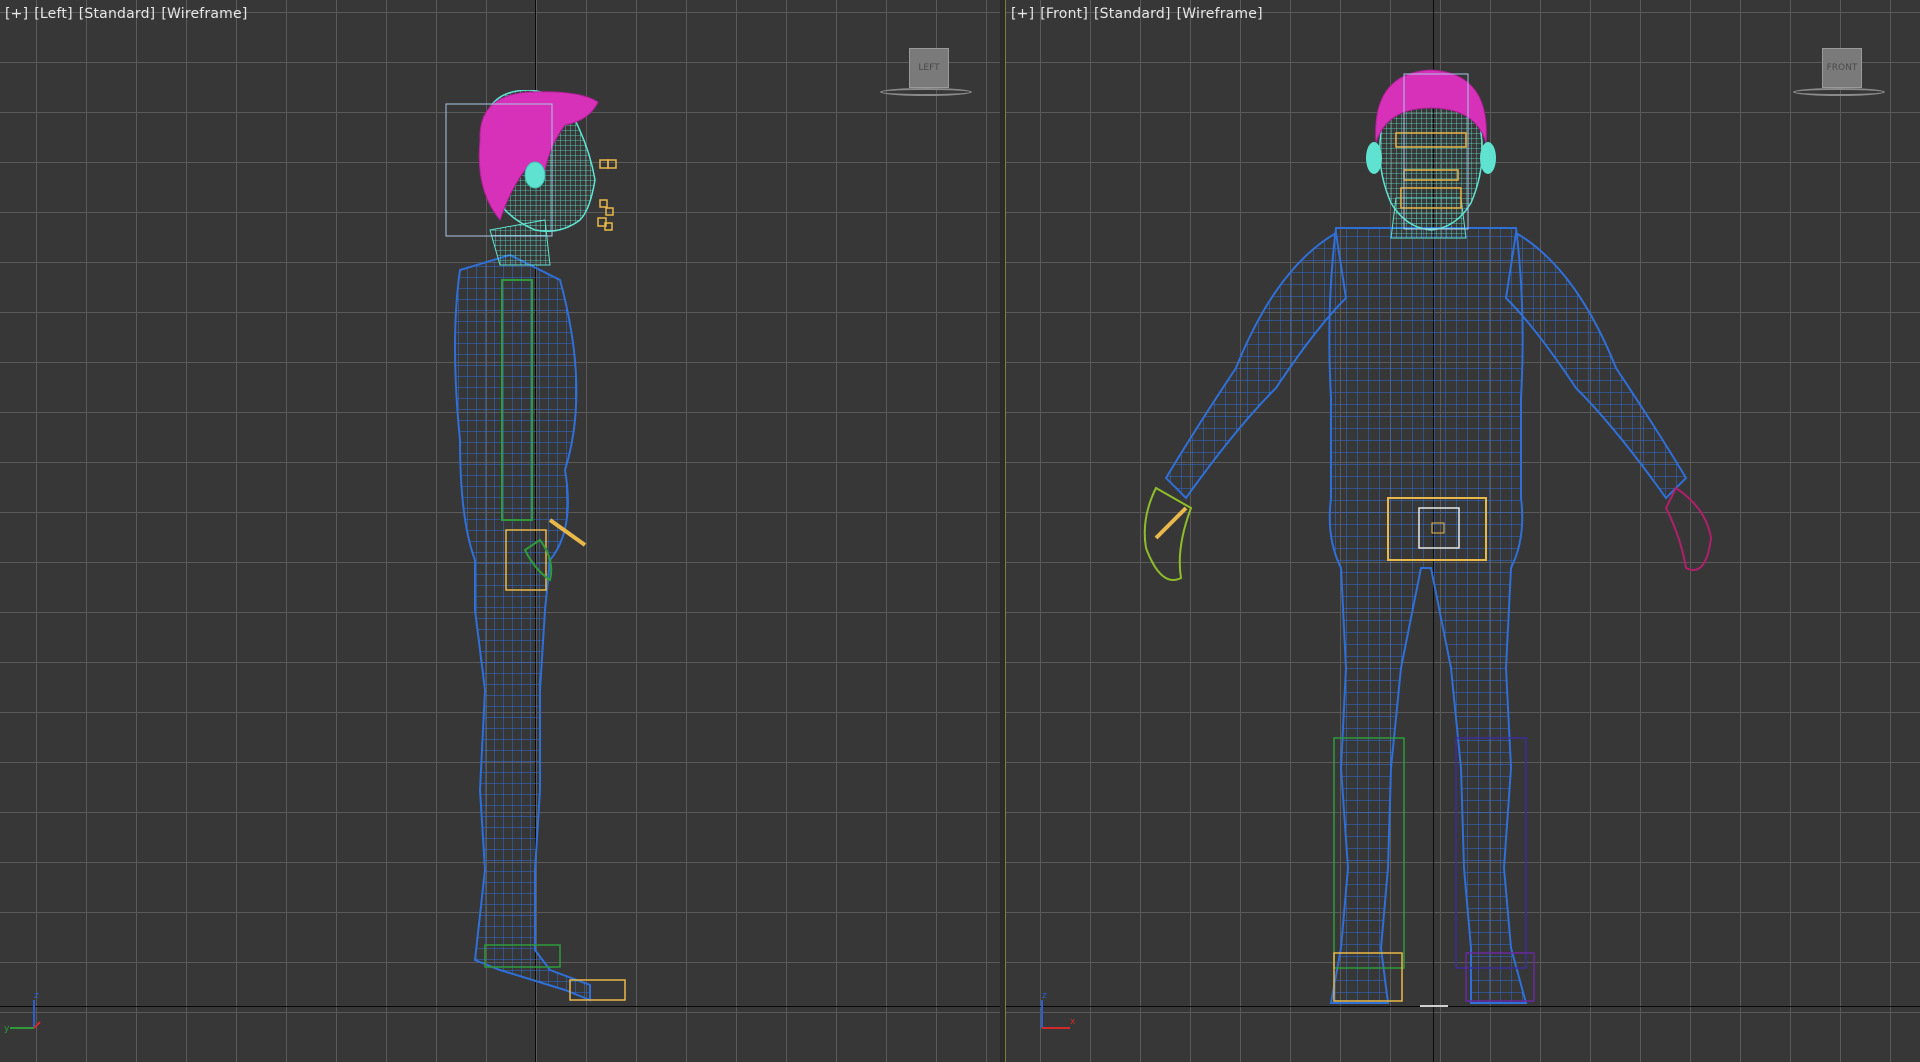 This screenshot has height=1062, width=1920. Describe the element at coordinates (1073, 1022) in the screenshot. I see `gizmo-x-label: x` at that location.